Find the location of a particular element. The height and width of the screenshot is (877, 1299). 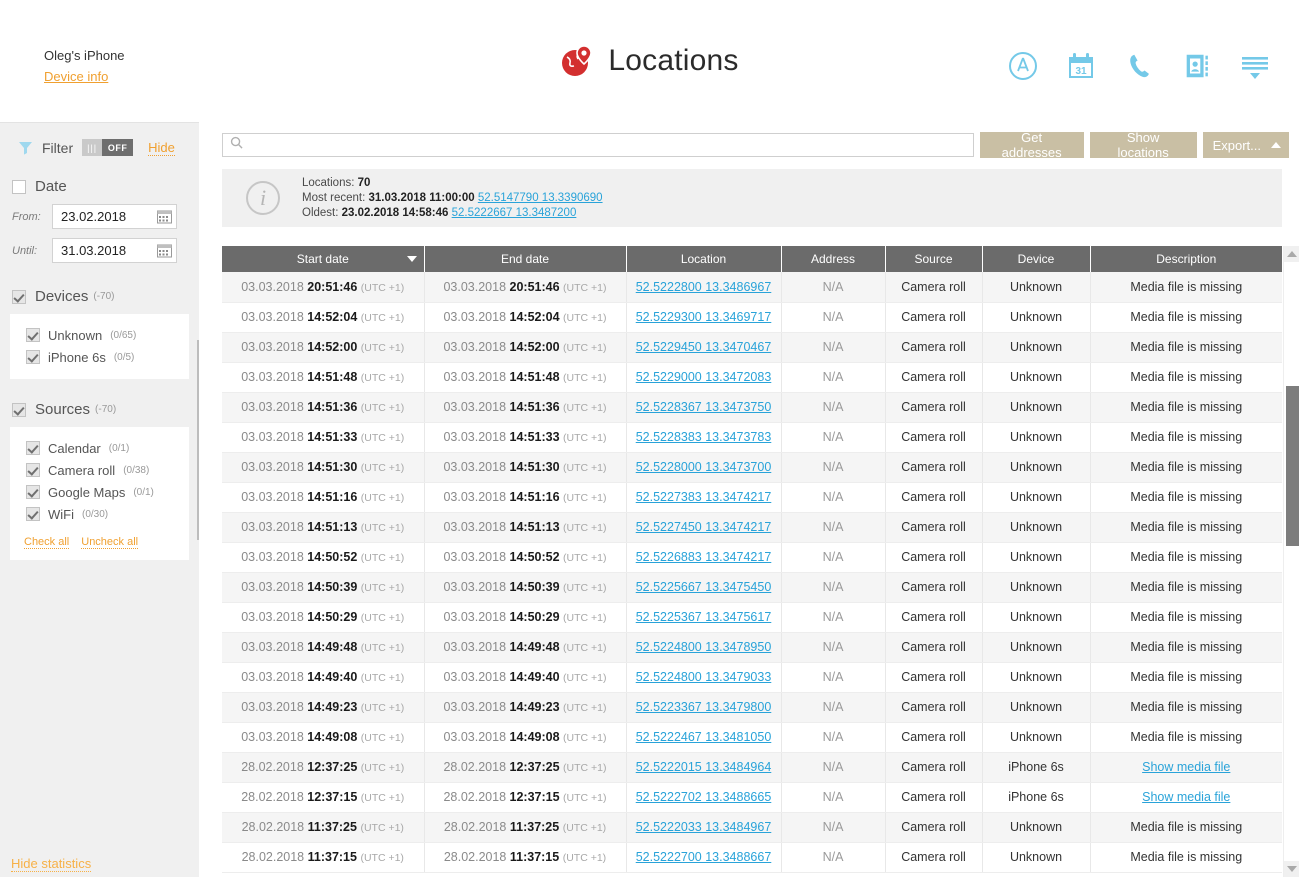

source-item-calendar: Calendar (0/1) is located at coordinates (99, 448).